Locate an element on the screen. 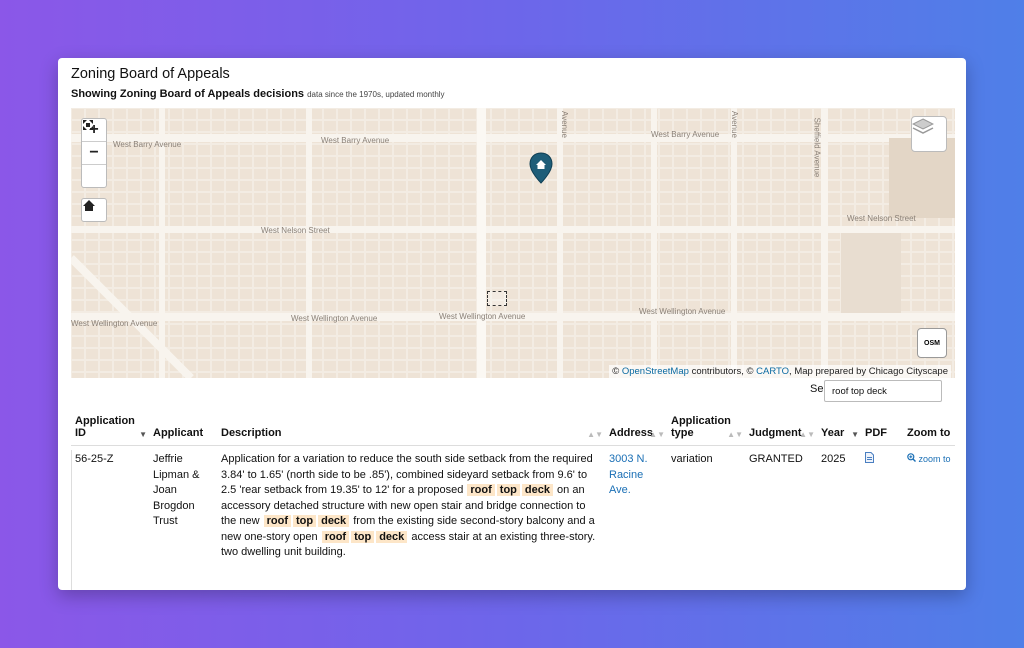  col-app-id: Application ID ▼ is located at coordinates (110, 430).